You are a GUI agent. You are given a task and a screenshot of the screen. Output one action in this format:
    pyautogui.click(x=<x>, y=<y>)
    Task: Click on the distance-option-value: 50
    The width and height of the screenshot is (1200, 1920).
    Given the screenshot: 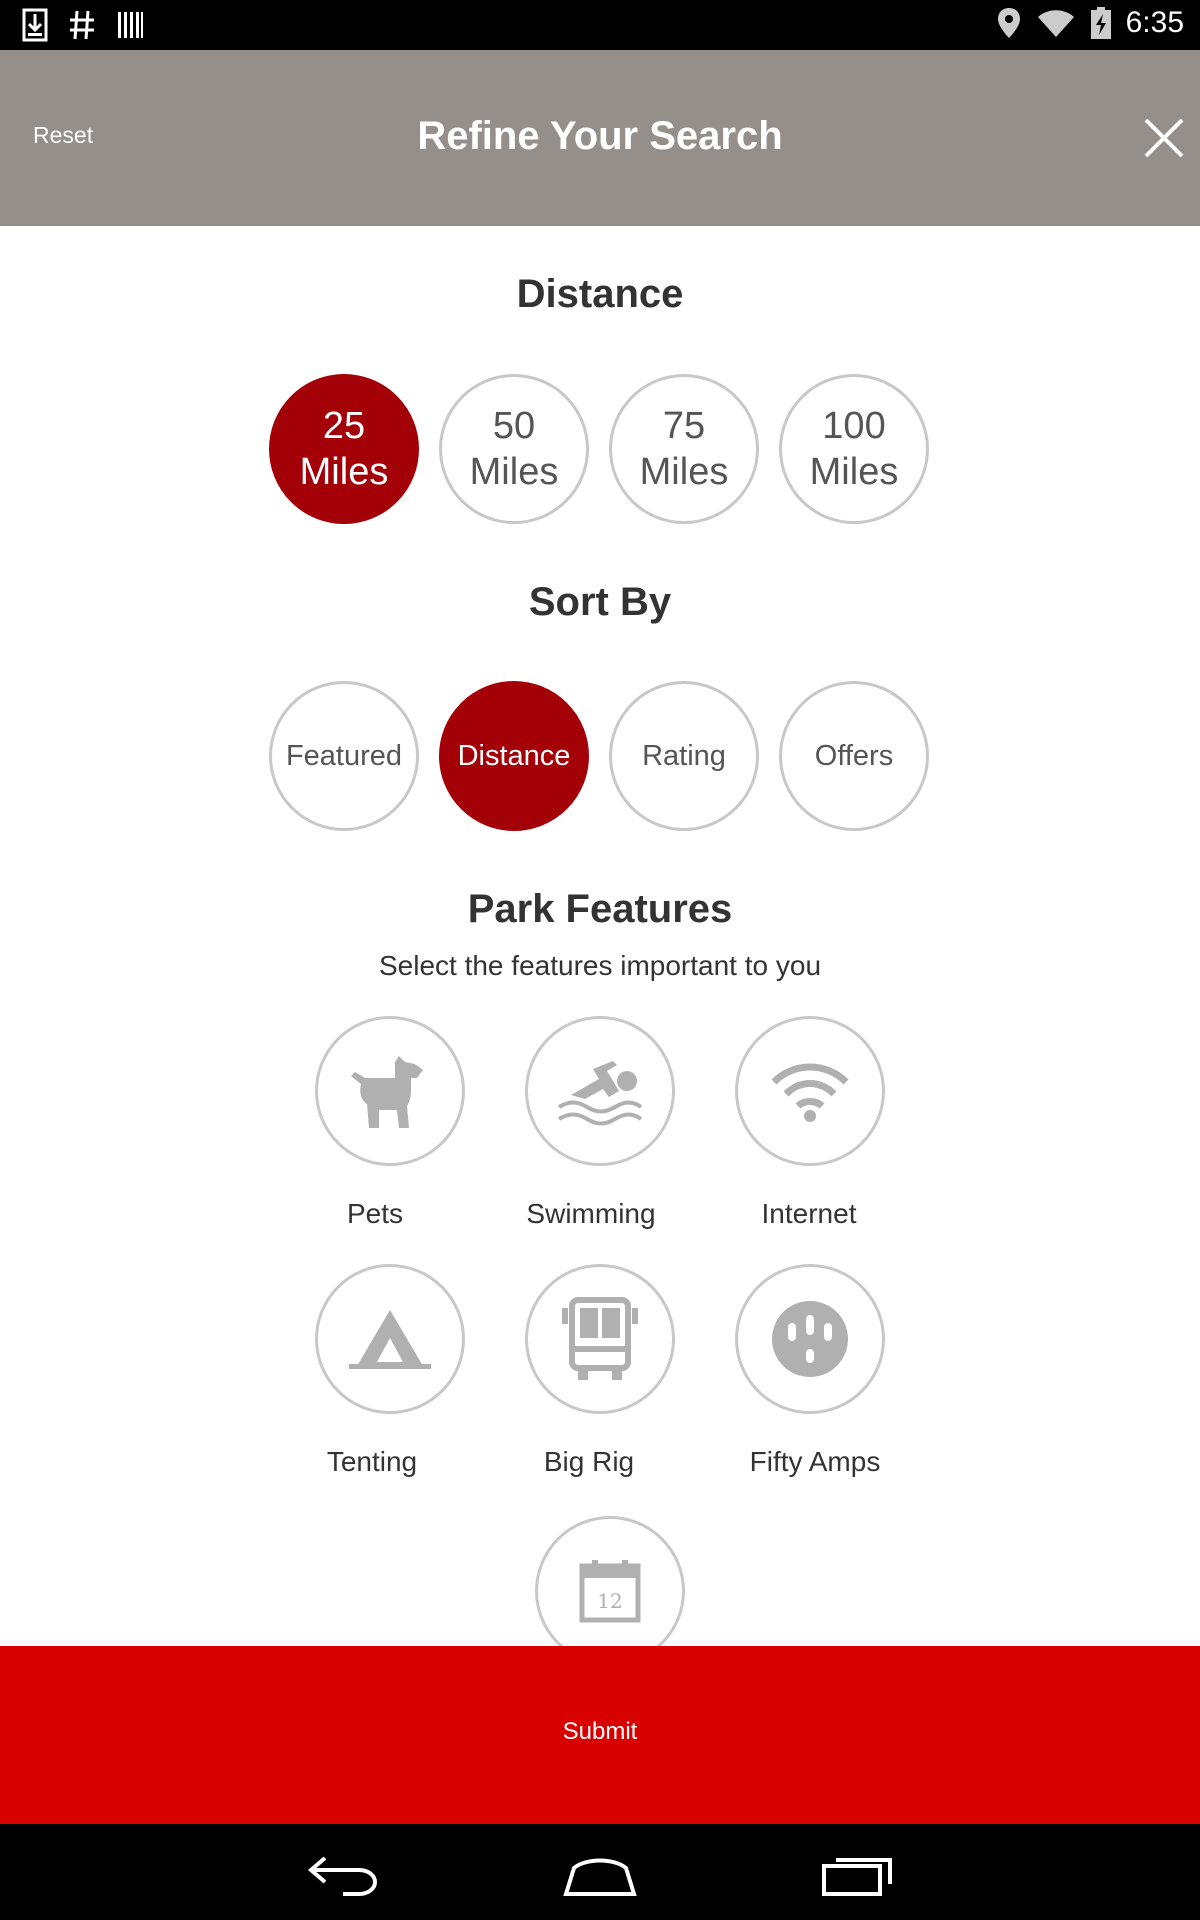 What is the action you would take?
    pyautogui.click(x=514, y=426)
    